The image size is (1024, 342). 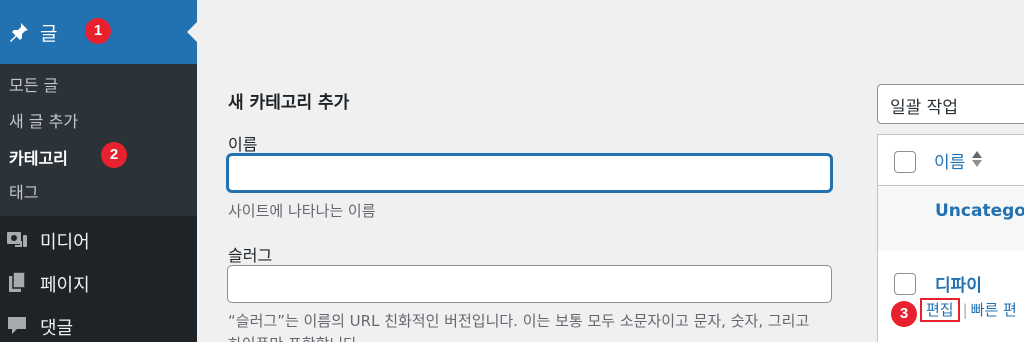 I want to click on menu-item-posts: 글 1, so click(x=98, y=32).